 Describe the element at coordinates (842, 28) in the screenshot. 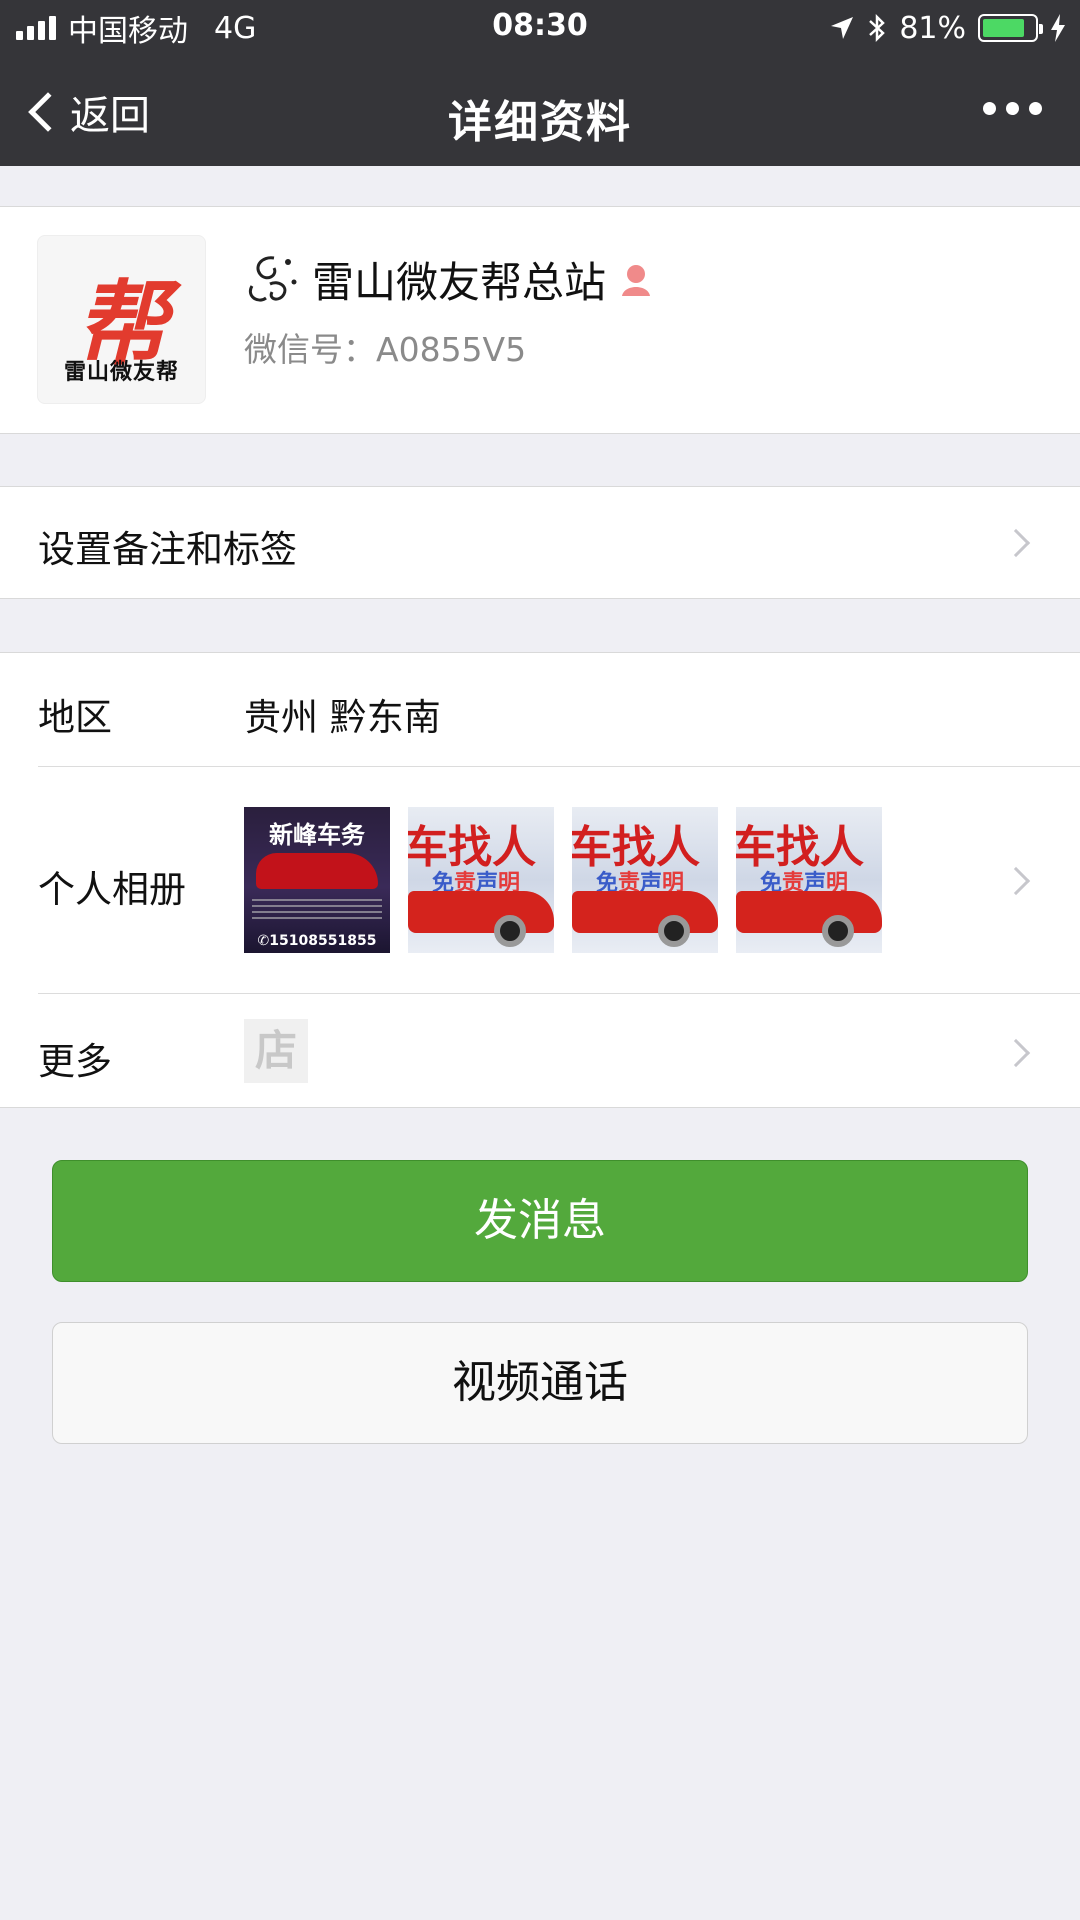

I see `location-icon` at that location.